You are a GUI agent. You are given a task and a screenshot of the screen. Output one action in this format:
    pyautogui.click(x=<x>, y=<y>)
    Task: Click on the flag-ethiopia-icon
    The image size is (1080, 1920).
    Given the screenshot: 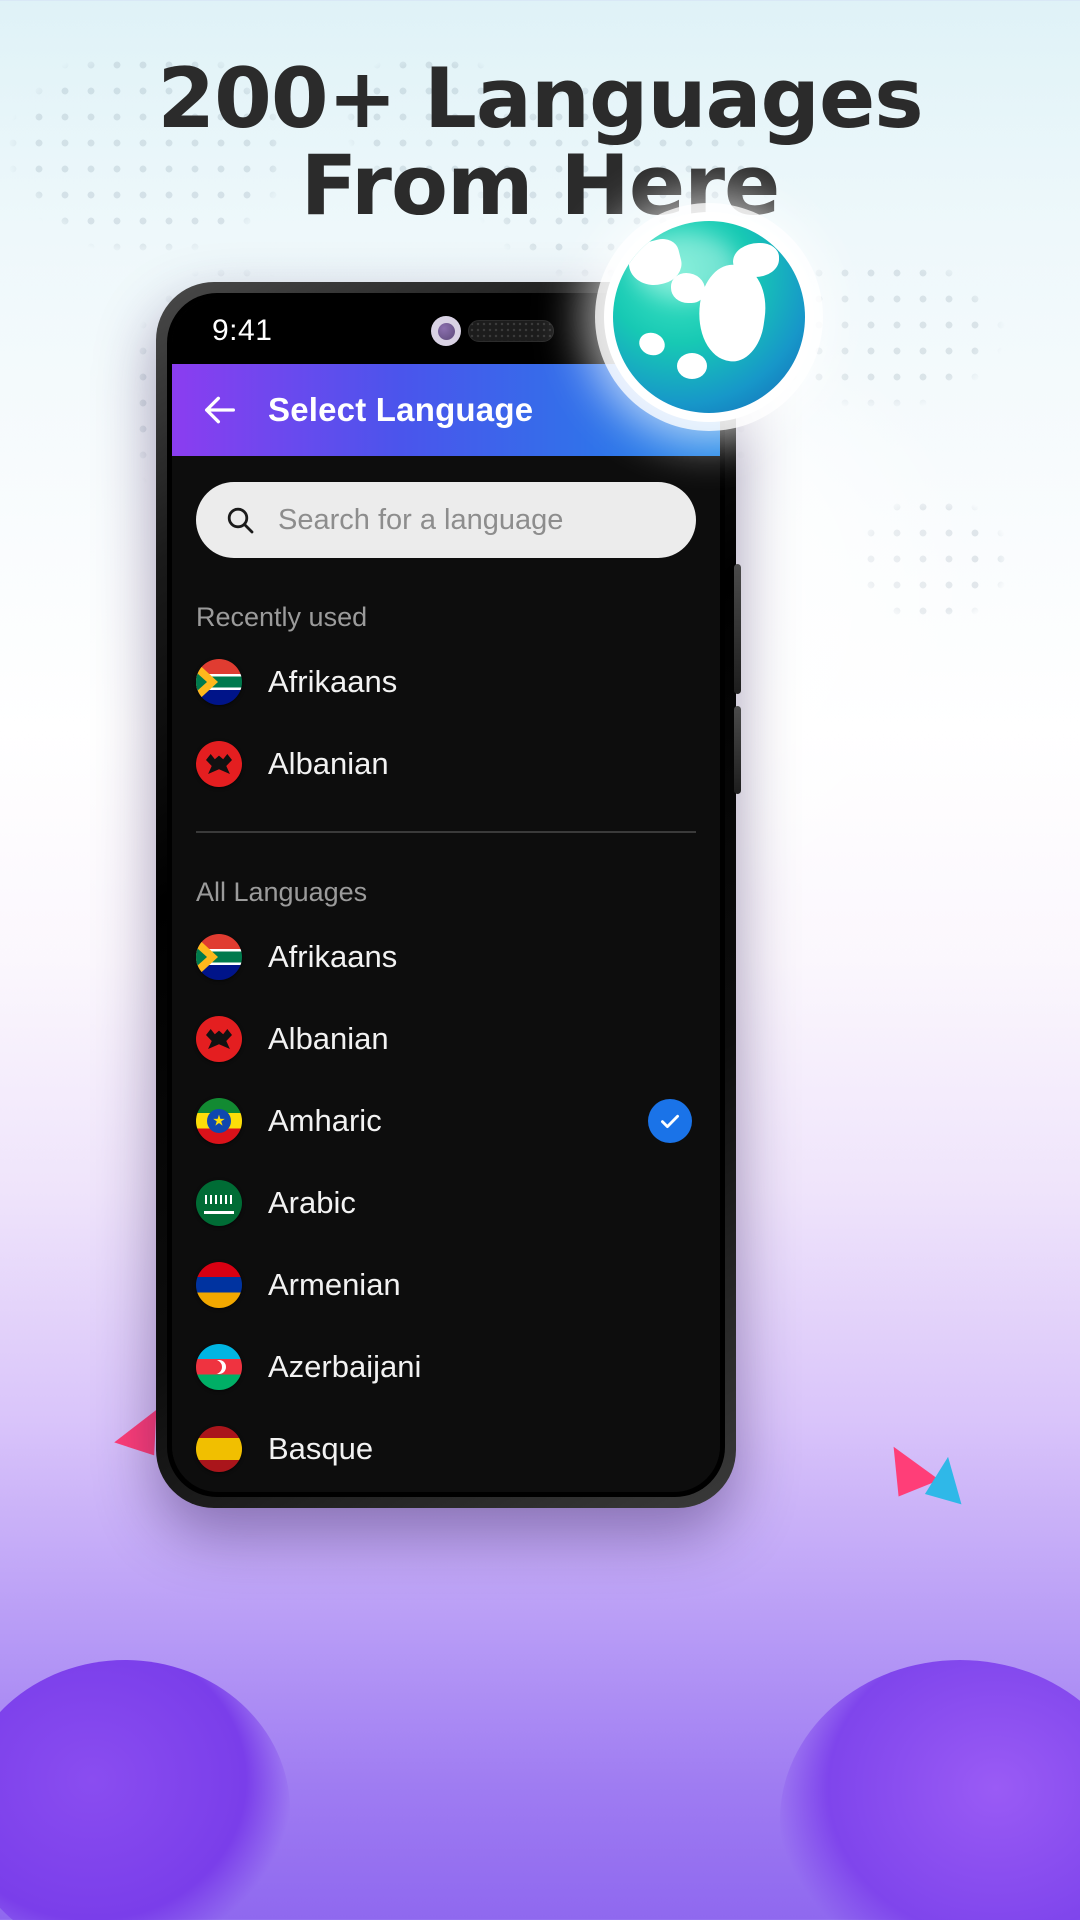 What is the action you would take?
    pyautogui.click(x=219, y=1121)
    